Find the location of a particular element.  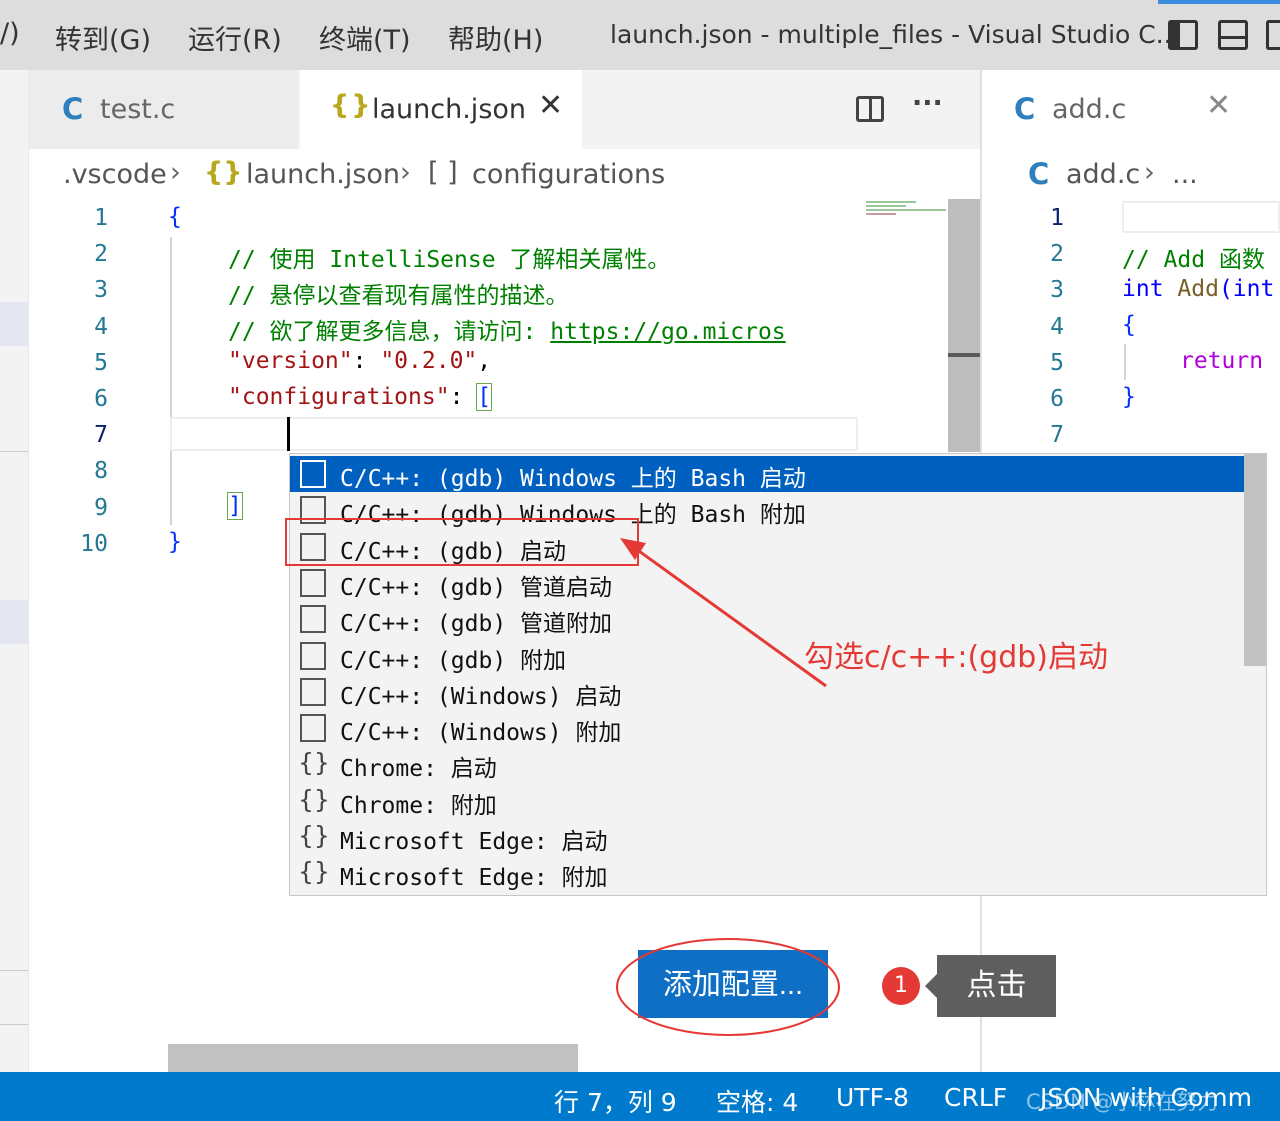

status-cursor-position: 行 7，列 9 is located at coordinates (615, 1101).